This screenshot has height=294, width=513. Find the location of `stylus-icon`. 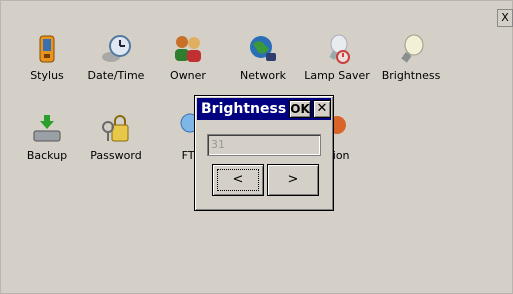

stylus-icon is located at coordinates (47, 49).